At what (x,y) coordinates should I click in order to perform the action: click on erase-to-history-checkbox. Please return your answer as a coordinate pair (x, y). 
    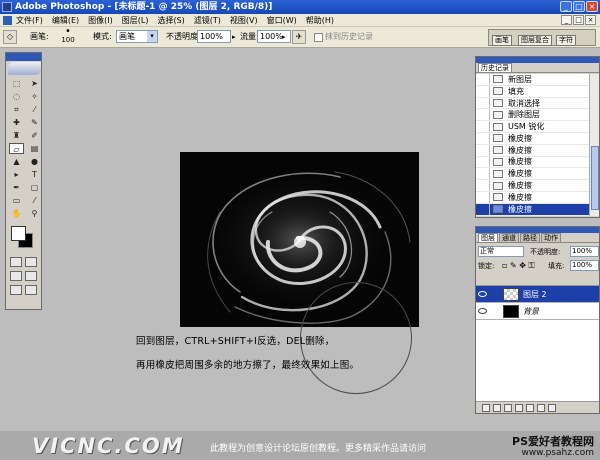
    Looking at the image, I should click on (318, 37).